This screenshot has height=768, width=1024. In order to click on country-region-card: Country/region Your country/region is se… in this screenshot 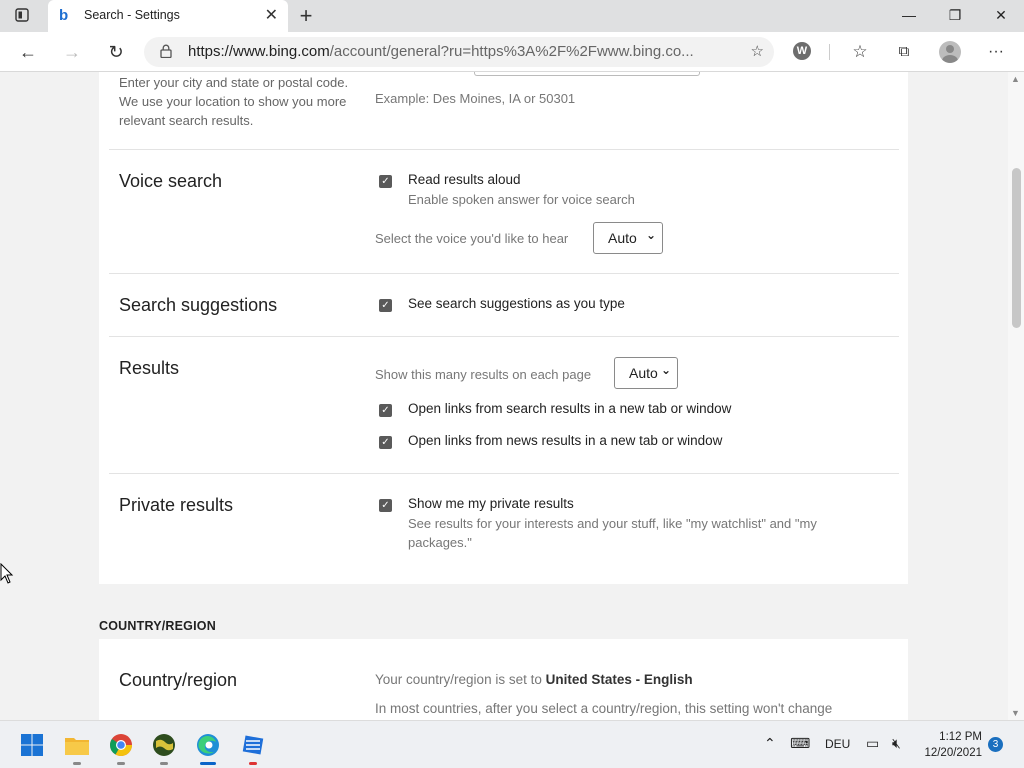, I will do `click(503, 679)`.